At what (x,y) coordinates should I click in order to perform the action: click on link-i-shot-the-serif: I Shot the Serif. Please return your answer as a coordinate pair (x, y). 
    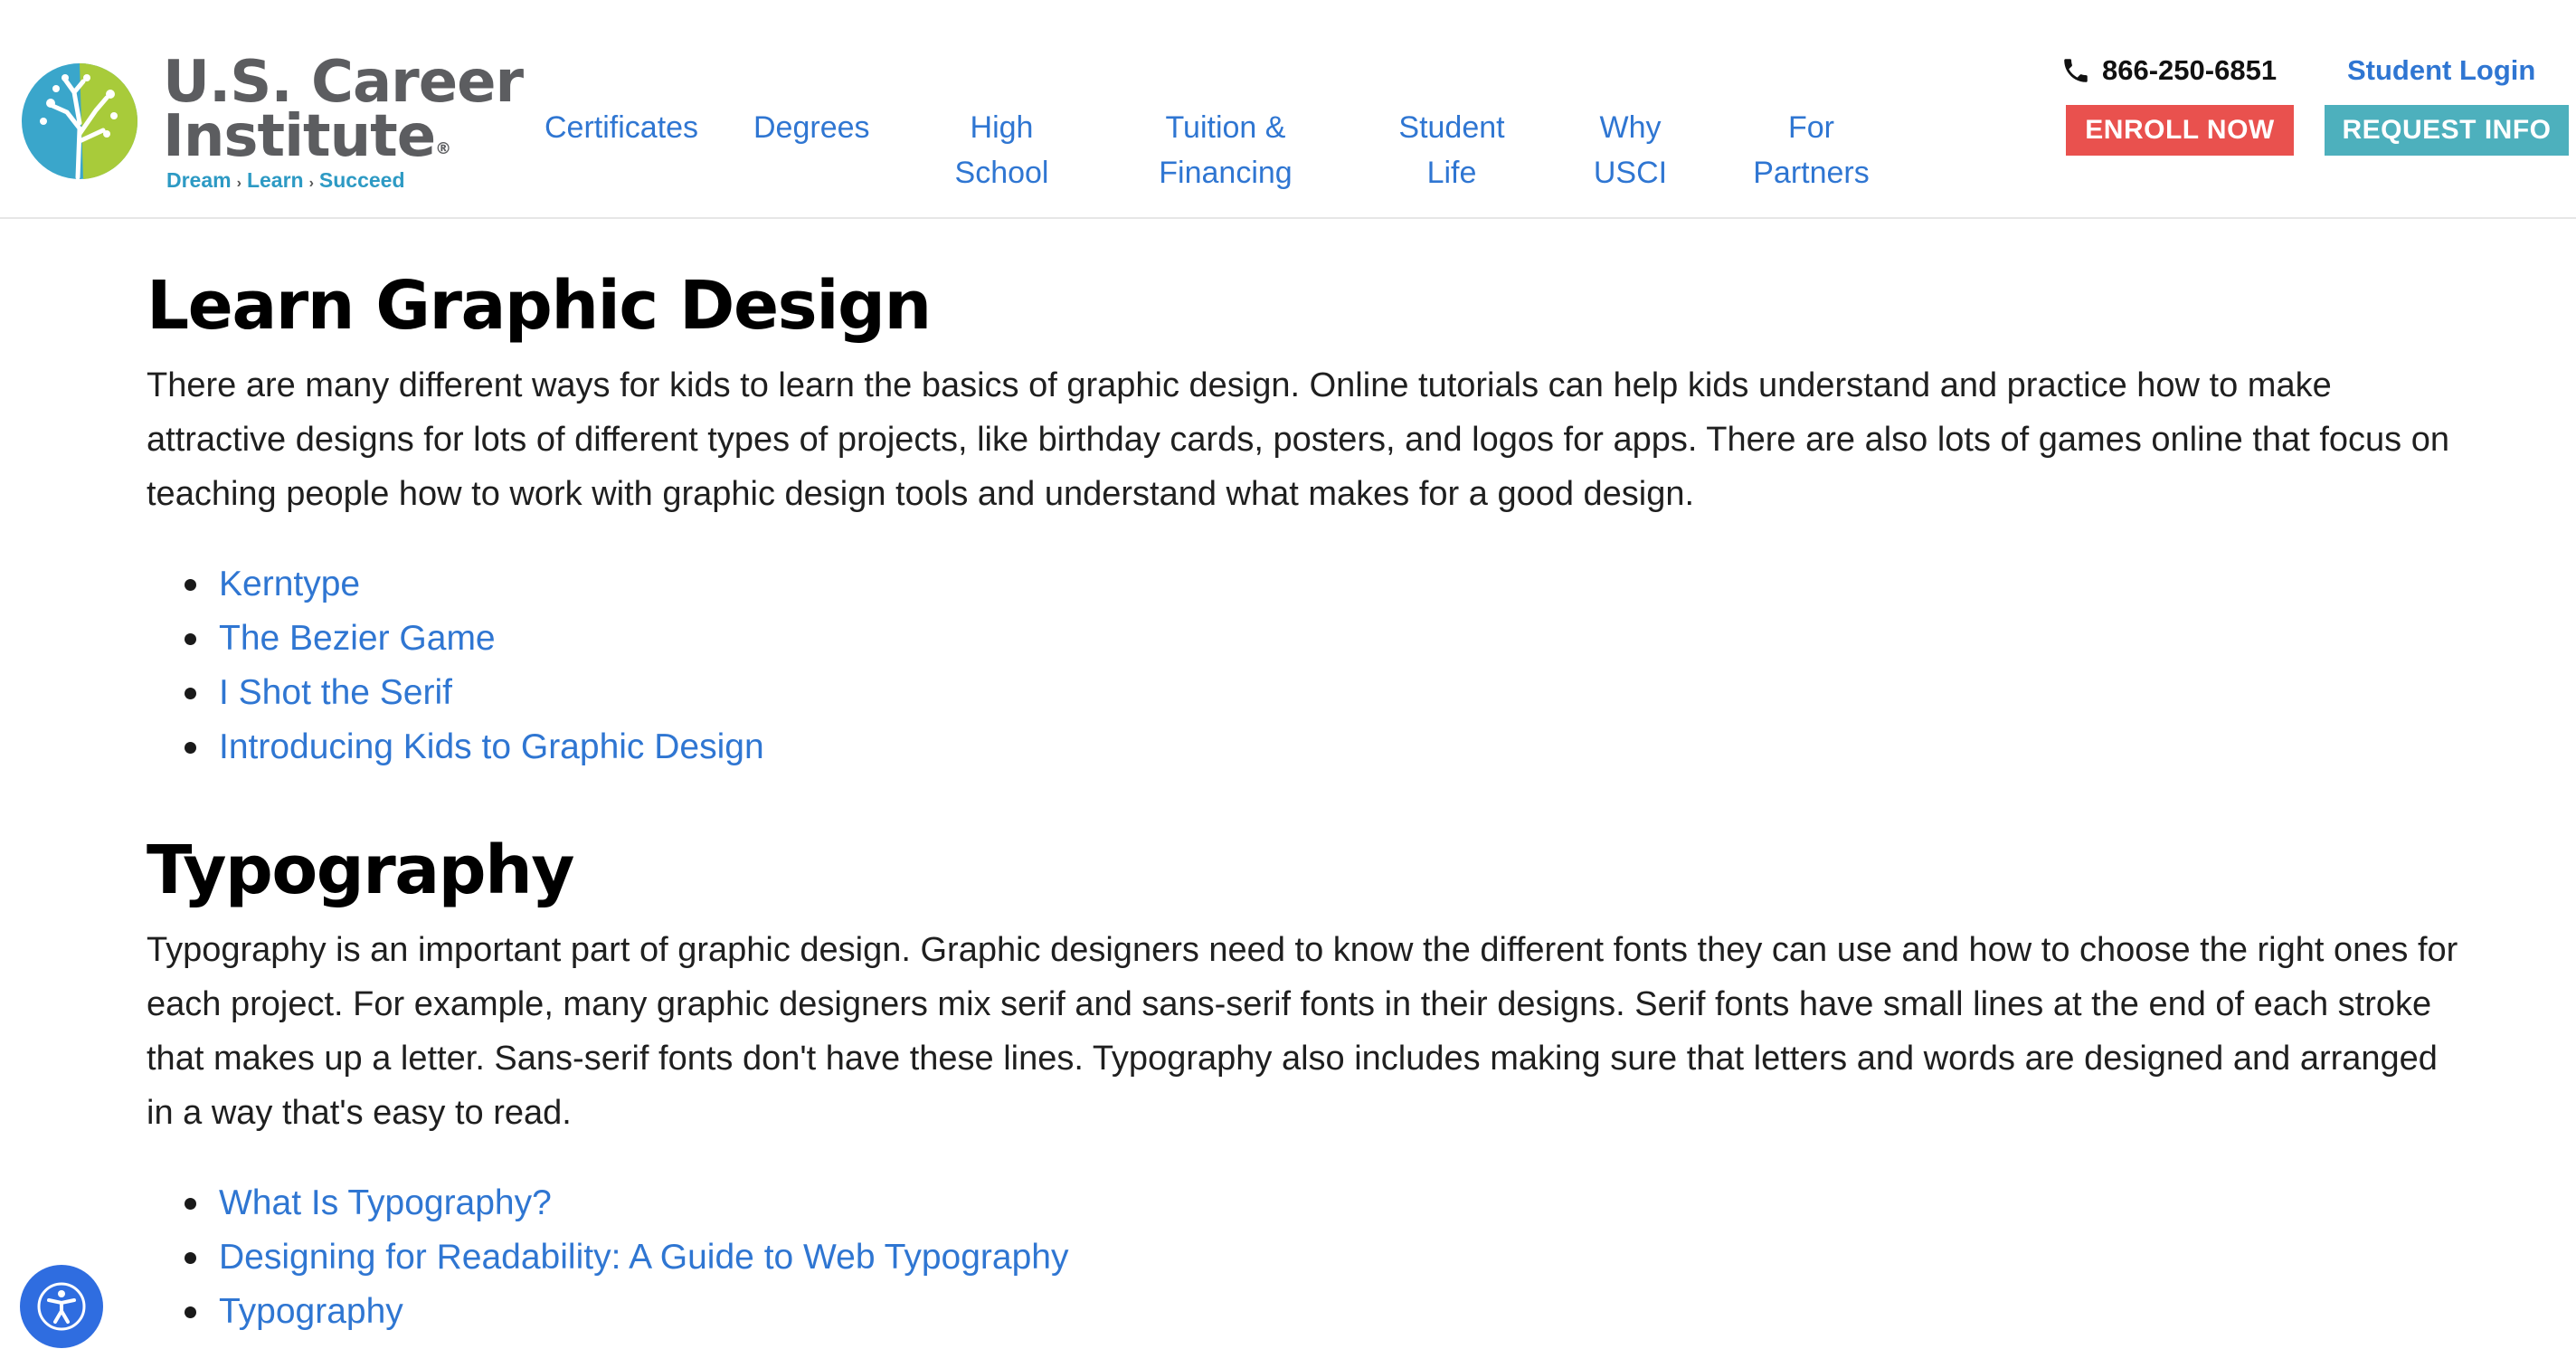
    Looking at the image, I should click on (336, 692).